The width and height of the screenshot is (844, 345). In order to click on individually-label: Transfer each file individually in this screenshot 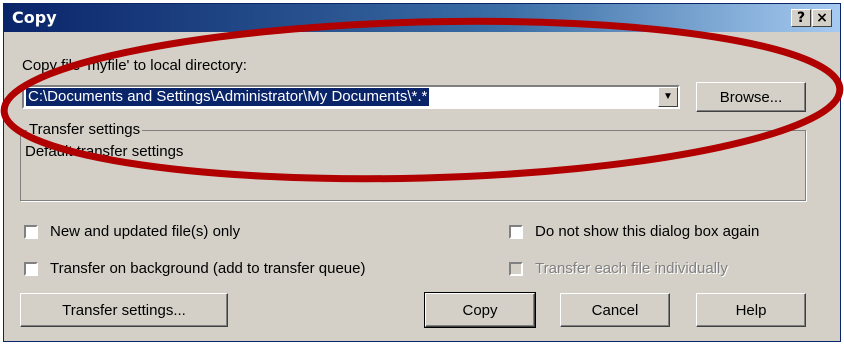, I will do `click(631, 268)`.